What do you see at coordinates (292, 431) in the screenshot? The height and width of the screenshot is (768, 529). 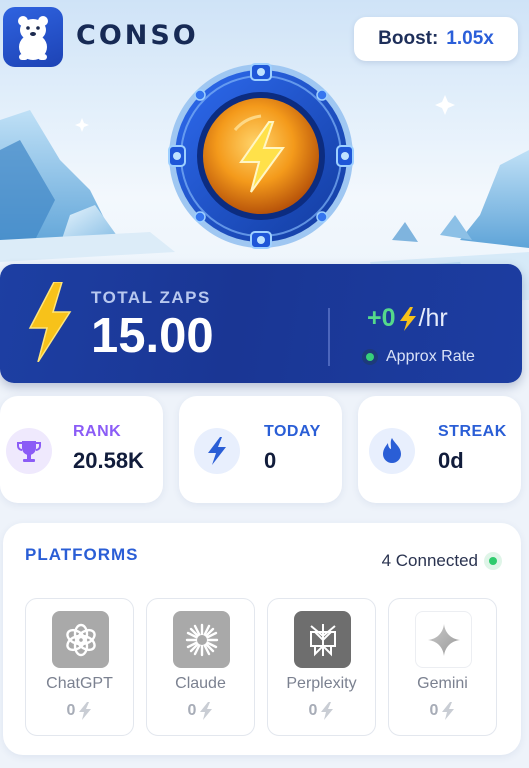 I see `today-label: TODAY` at bounding box center [292, 431].